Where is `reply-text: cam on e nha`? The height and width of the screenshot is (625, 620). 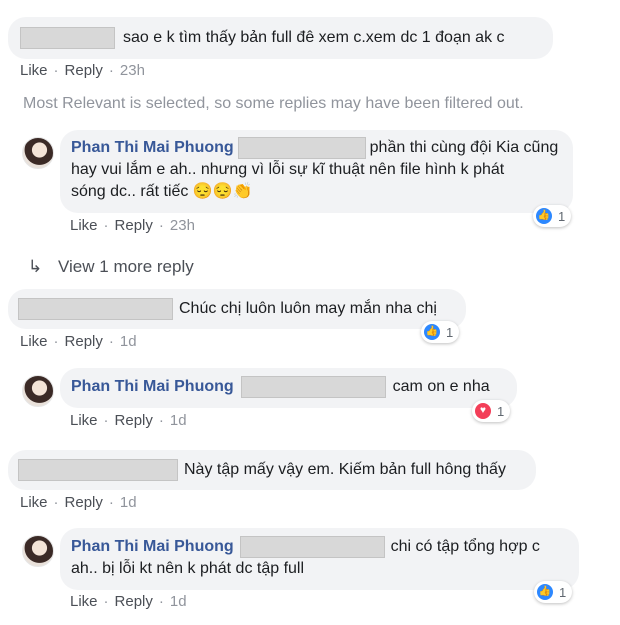 reply-text: cam on e nha is located at coordinates (441, 387).